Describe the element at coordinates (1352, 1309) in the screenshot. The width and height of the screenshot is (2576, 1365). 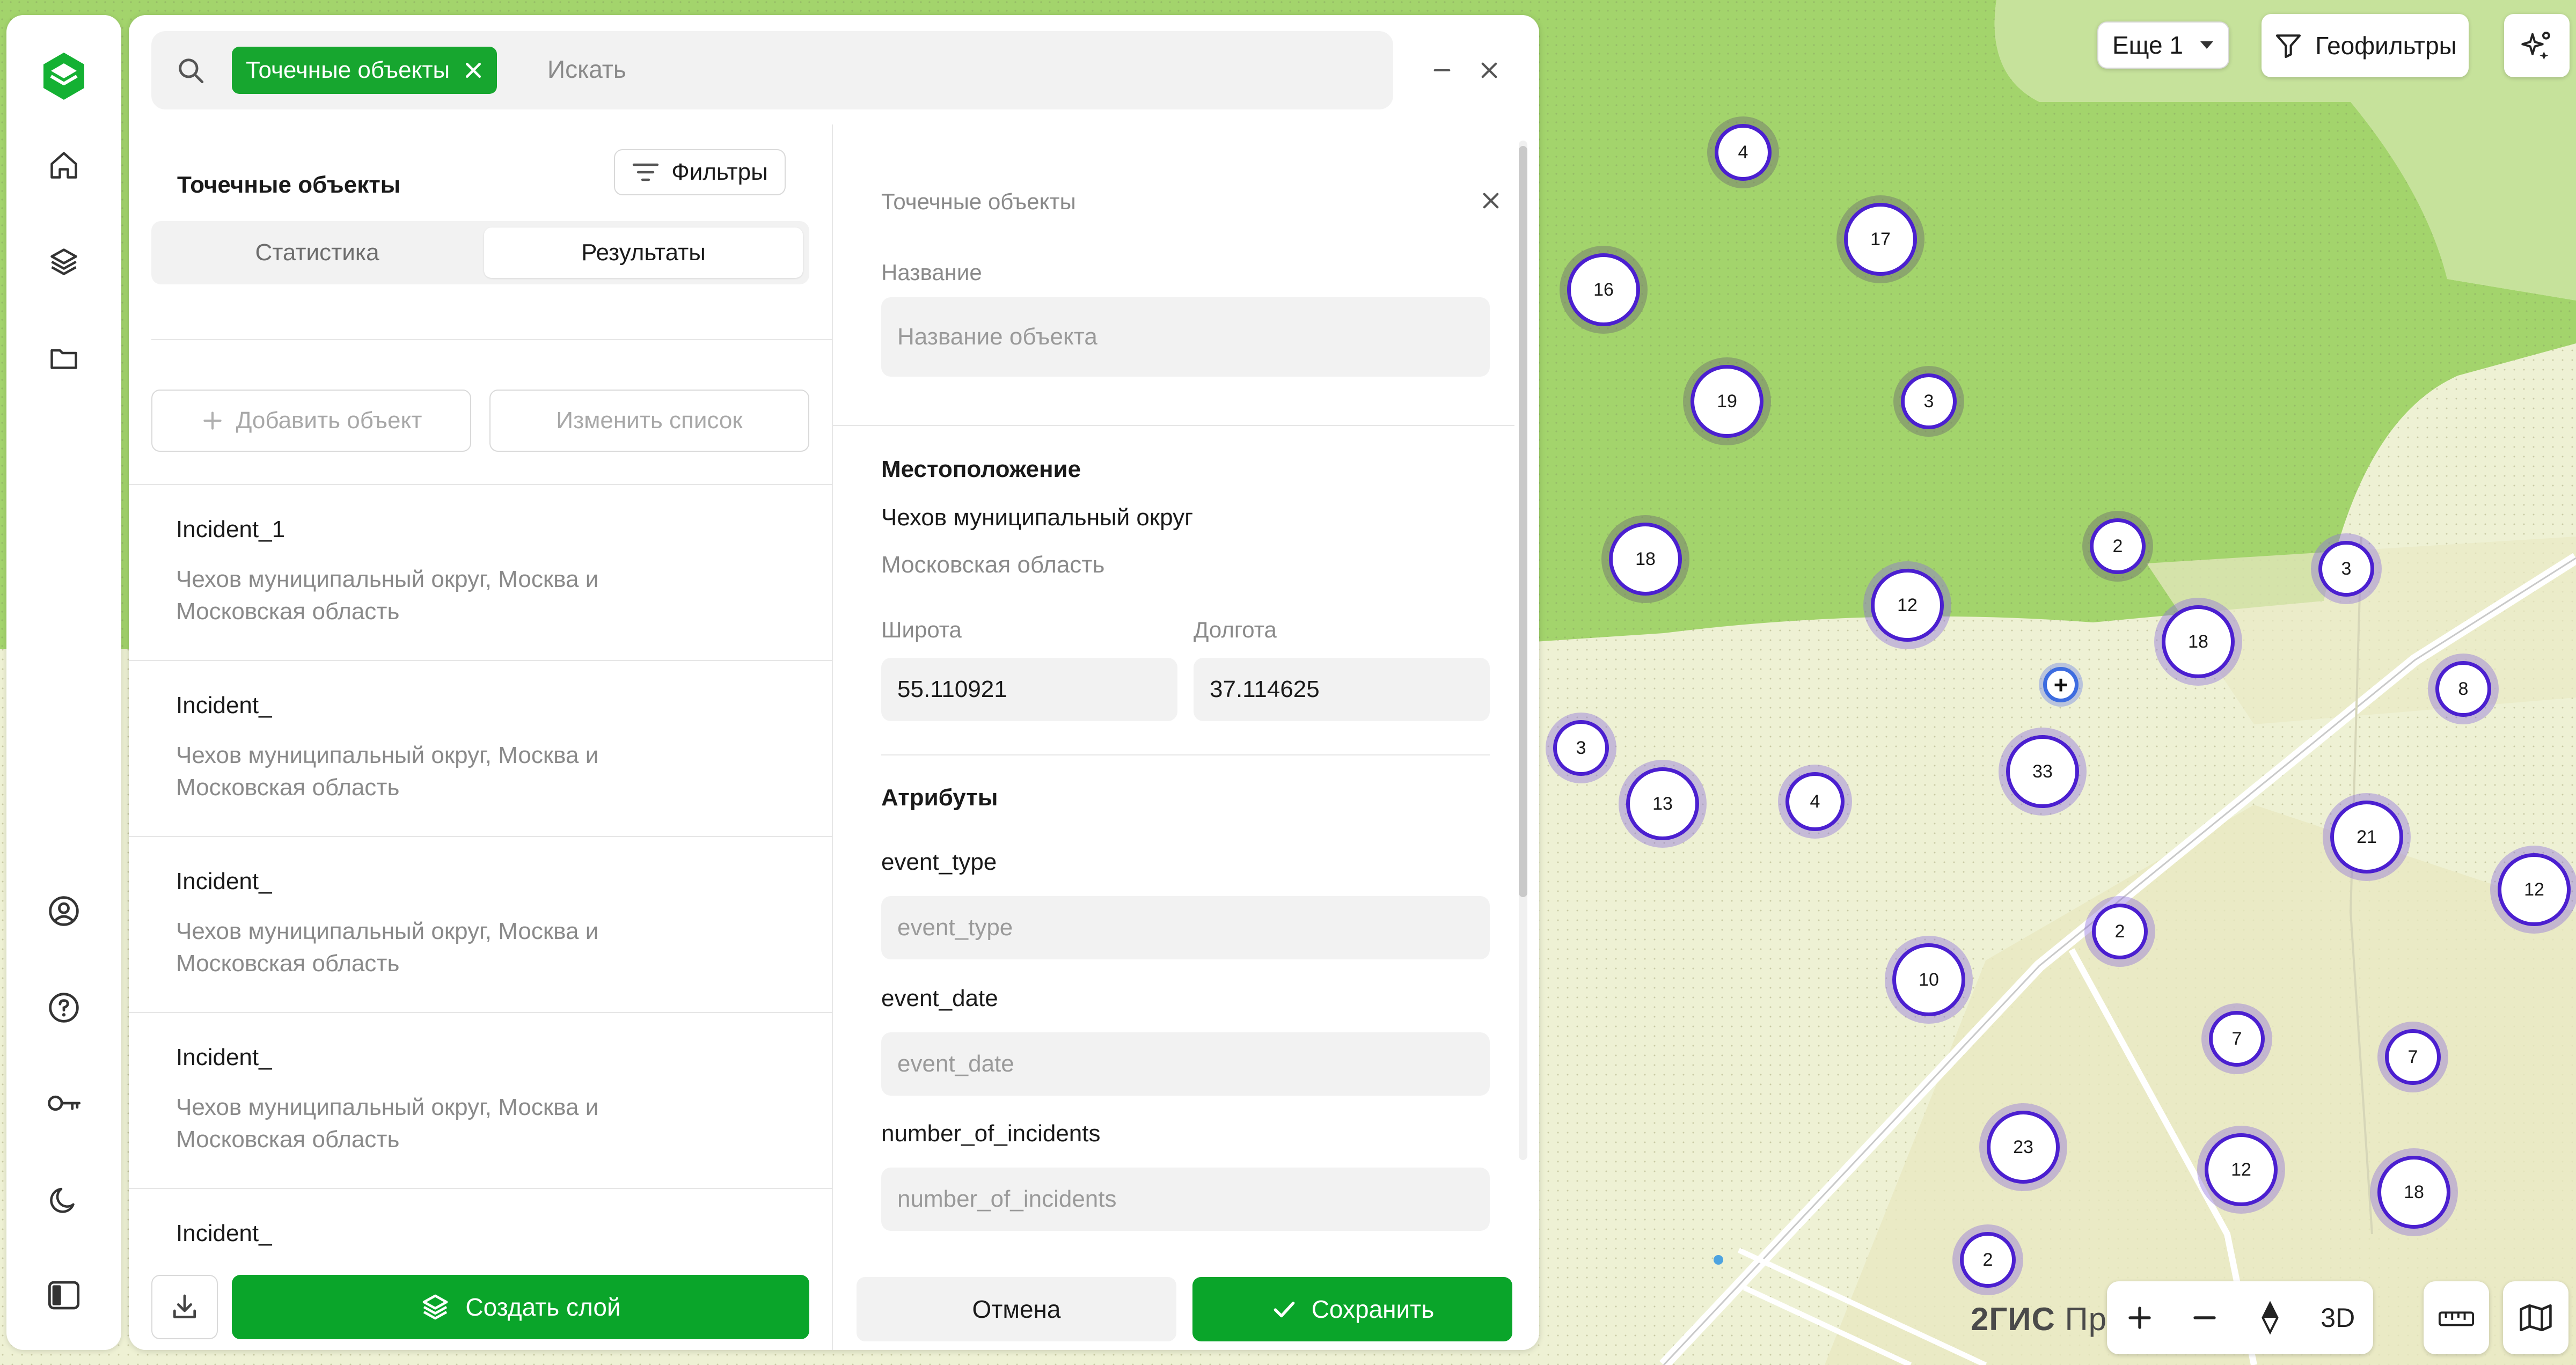
I see `save-button: Сохранить` at that location.